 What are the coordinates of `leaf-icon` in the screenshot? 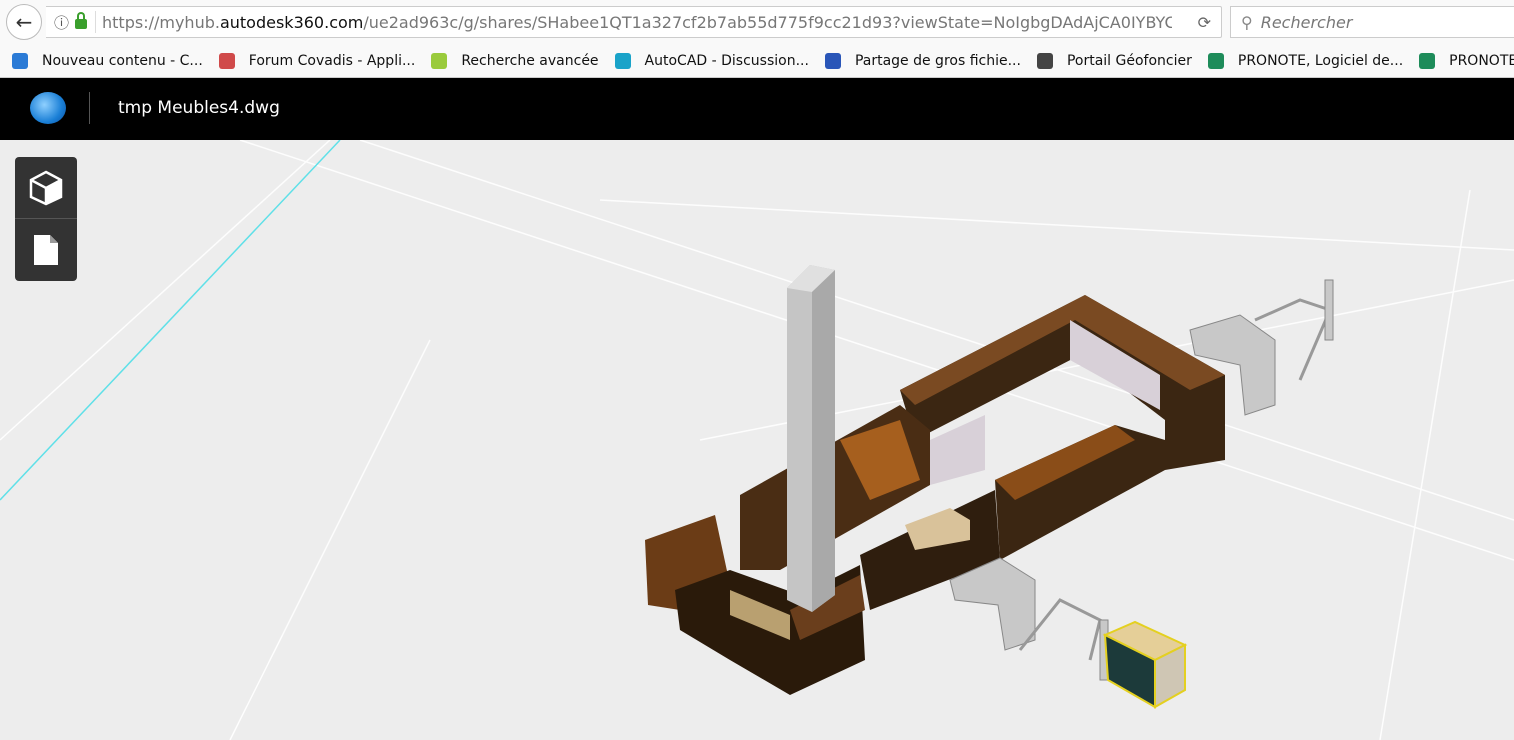 It's located at (439, 60).